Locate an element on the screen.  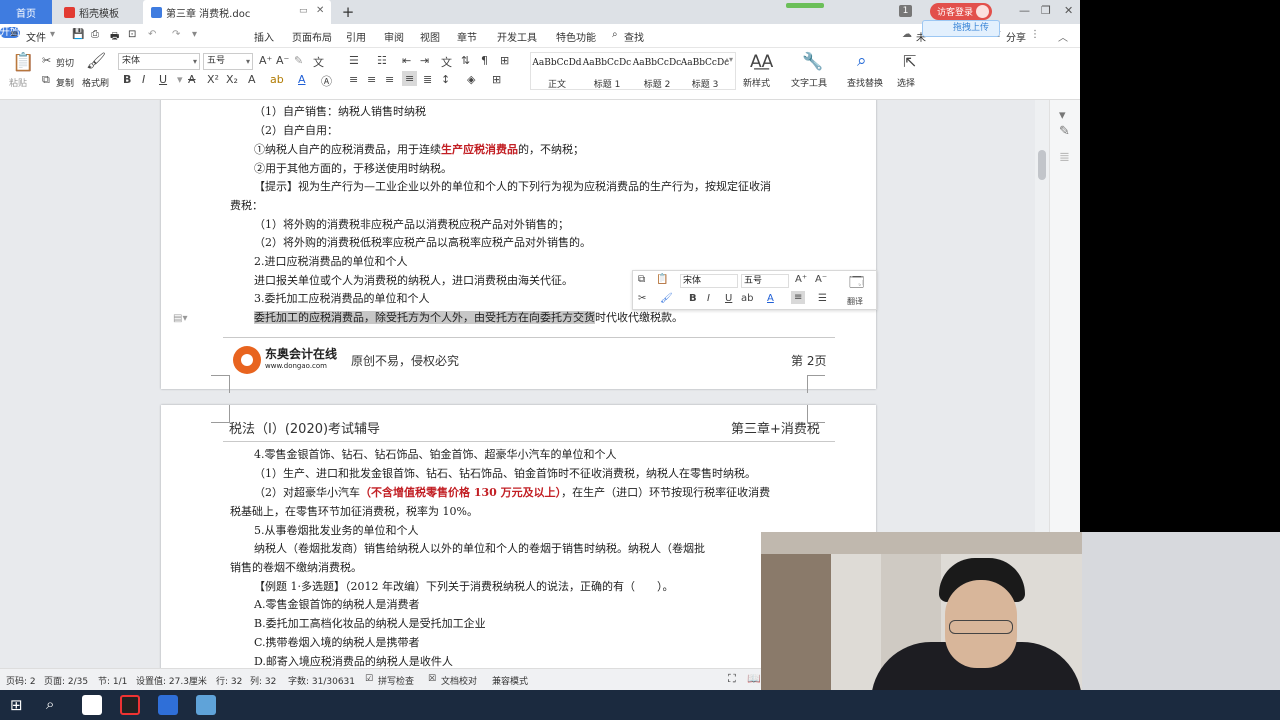
export-pdf-icon: ⎙ is located at coordinates (95, 34).